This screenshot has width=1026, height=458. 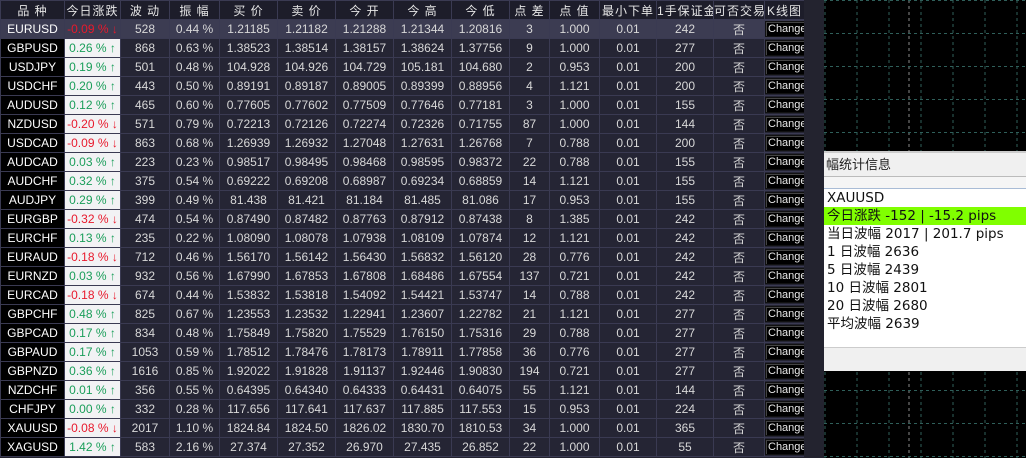 I want to click on column-header: 买 价, so click(x=248, y=10).